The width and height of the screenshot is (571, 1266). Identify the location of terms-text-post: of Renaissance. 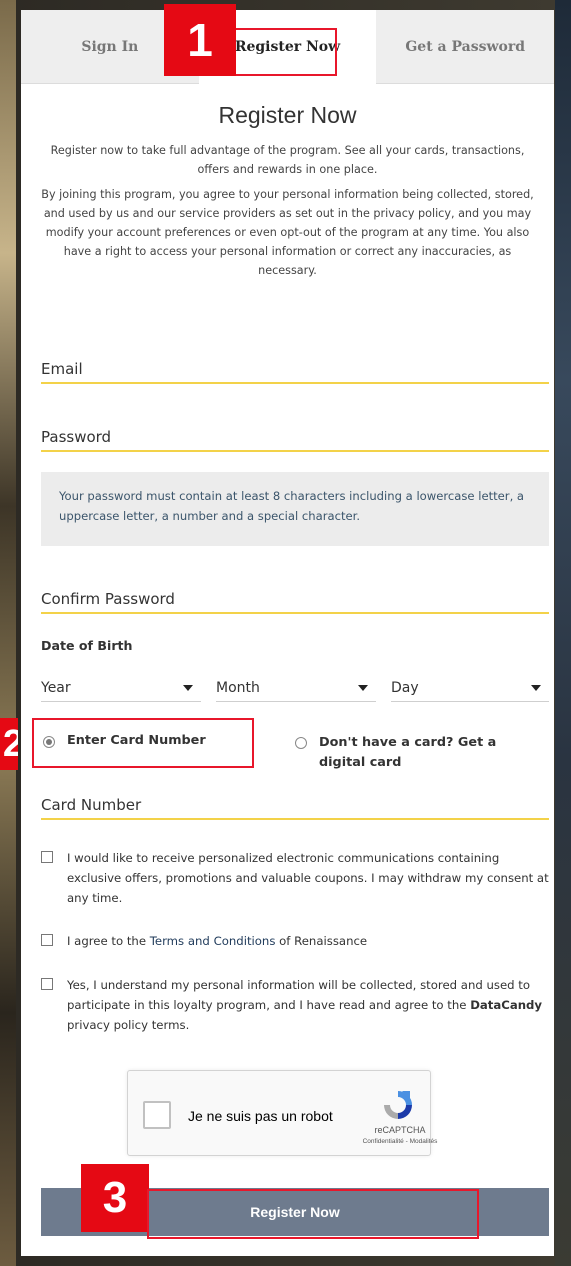
(321, 941).